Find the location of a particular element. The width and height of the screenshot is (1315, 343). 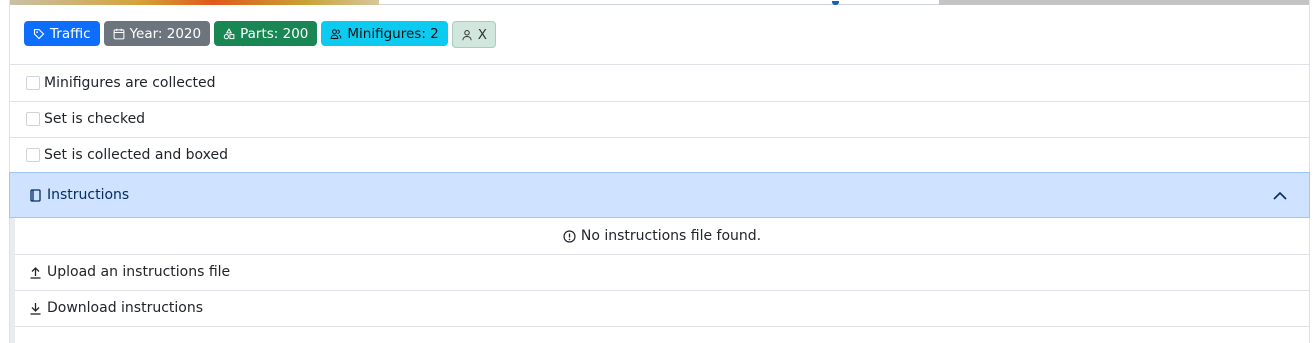

year-badge: Year: 2020 is located at coordinates (157, 33).